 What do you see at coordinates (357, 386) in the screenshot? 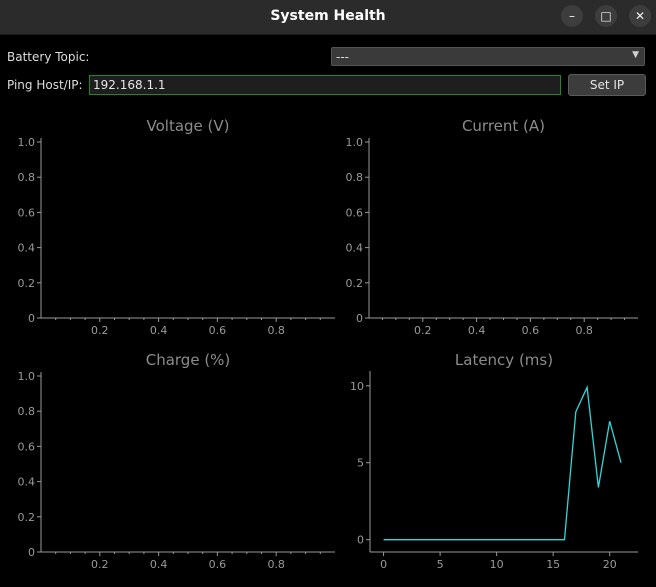
I see `y-tick-label: 10` at bounding box center [357, 386].